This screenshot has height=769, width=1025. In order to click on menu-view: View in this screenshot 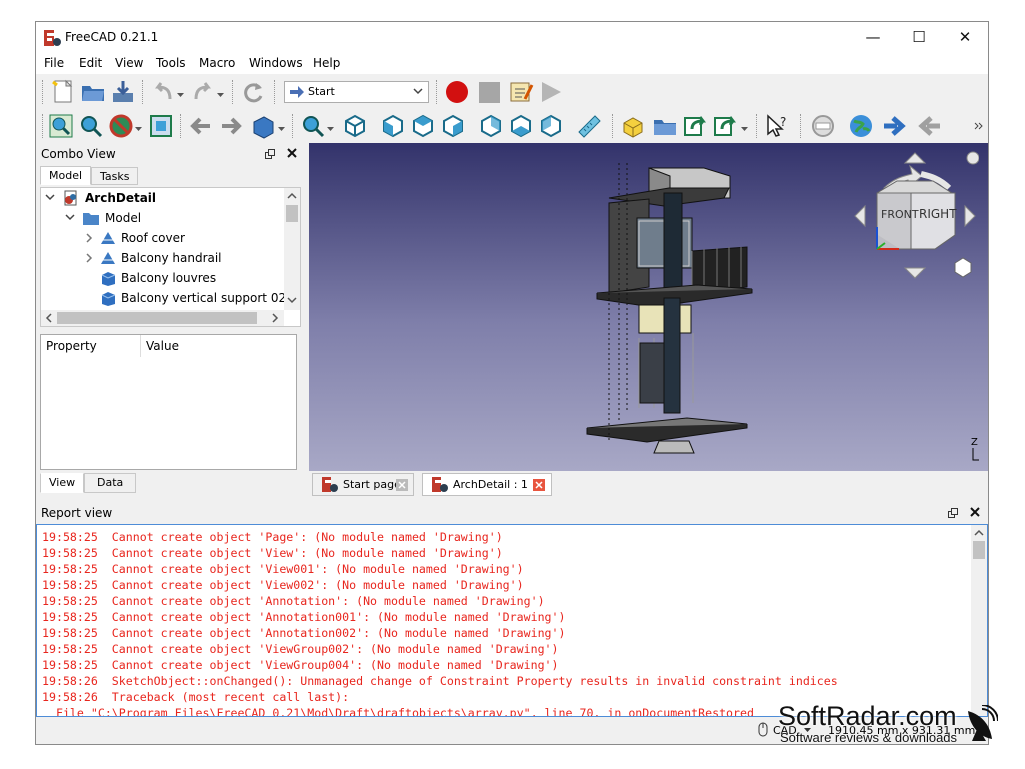, I will do `click(129, 63)`.